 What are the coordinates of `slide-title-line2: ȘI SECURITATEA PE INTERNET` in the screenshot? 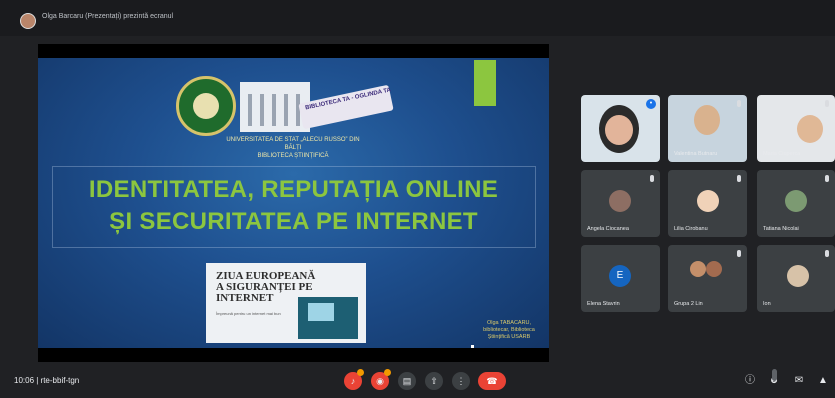 It's located at (293, 221).